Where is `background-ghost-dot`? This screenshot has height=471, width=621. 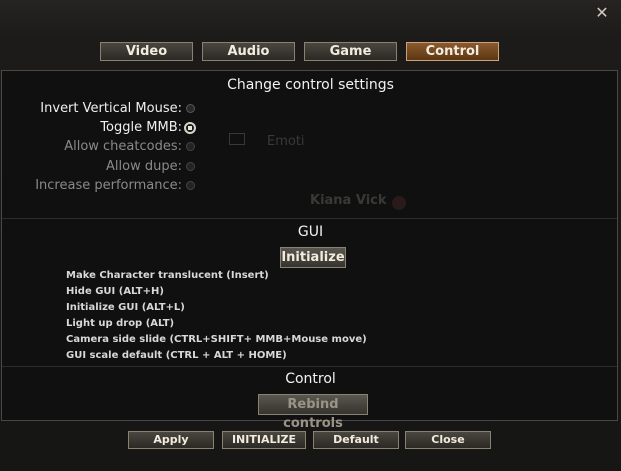 background-ghost-dot is located at coordinates (399, 203).